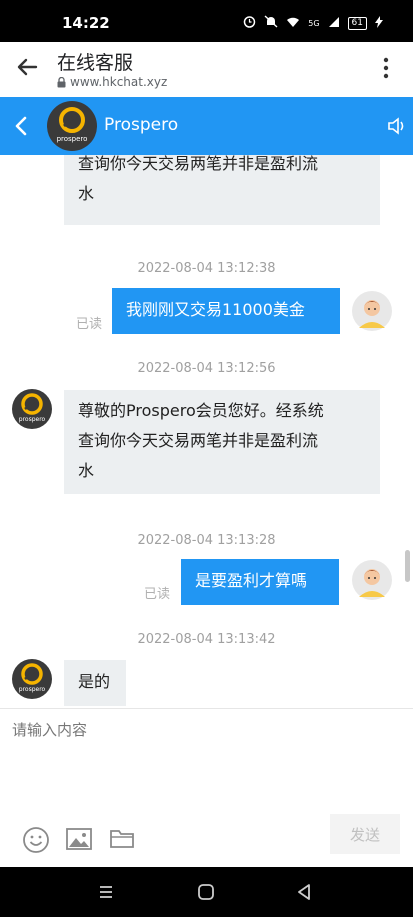  What do you see at coordinates (106, 892) in the screenshot?
I see `recent-apps-icon` at bounding box center [106, 892].